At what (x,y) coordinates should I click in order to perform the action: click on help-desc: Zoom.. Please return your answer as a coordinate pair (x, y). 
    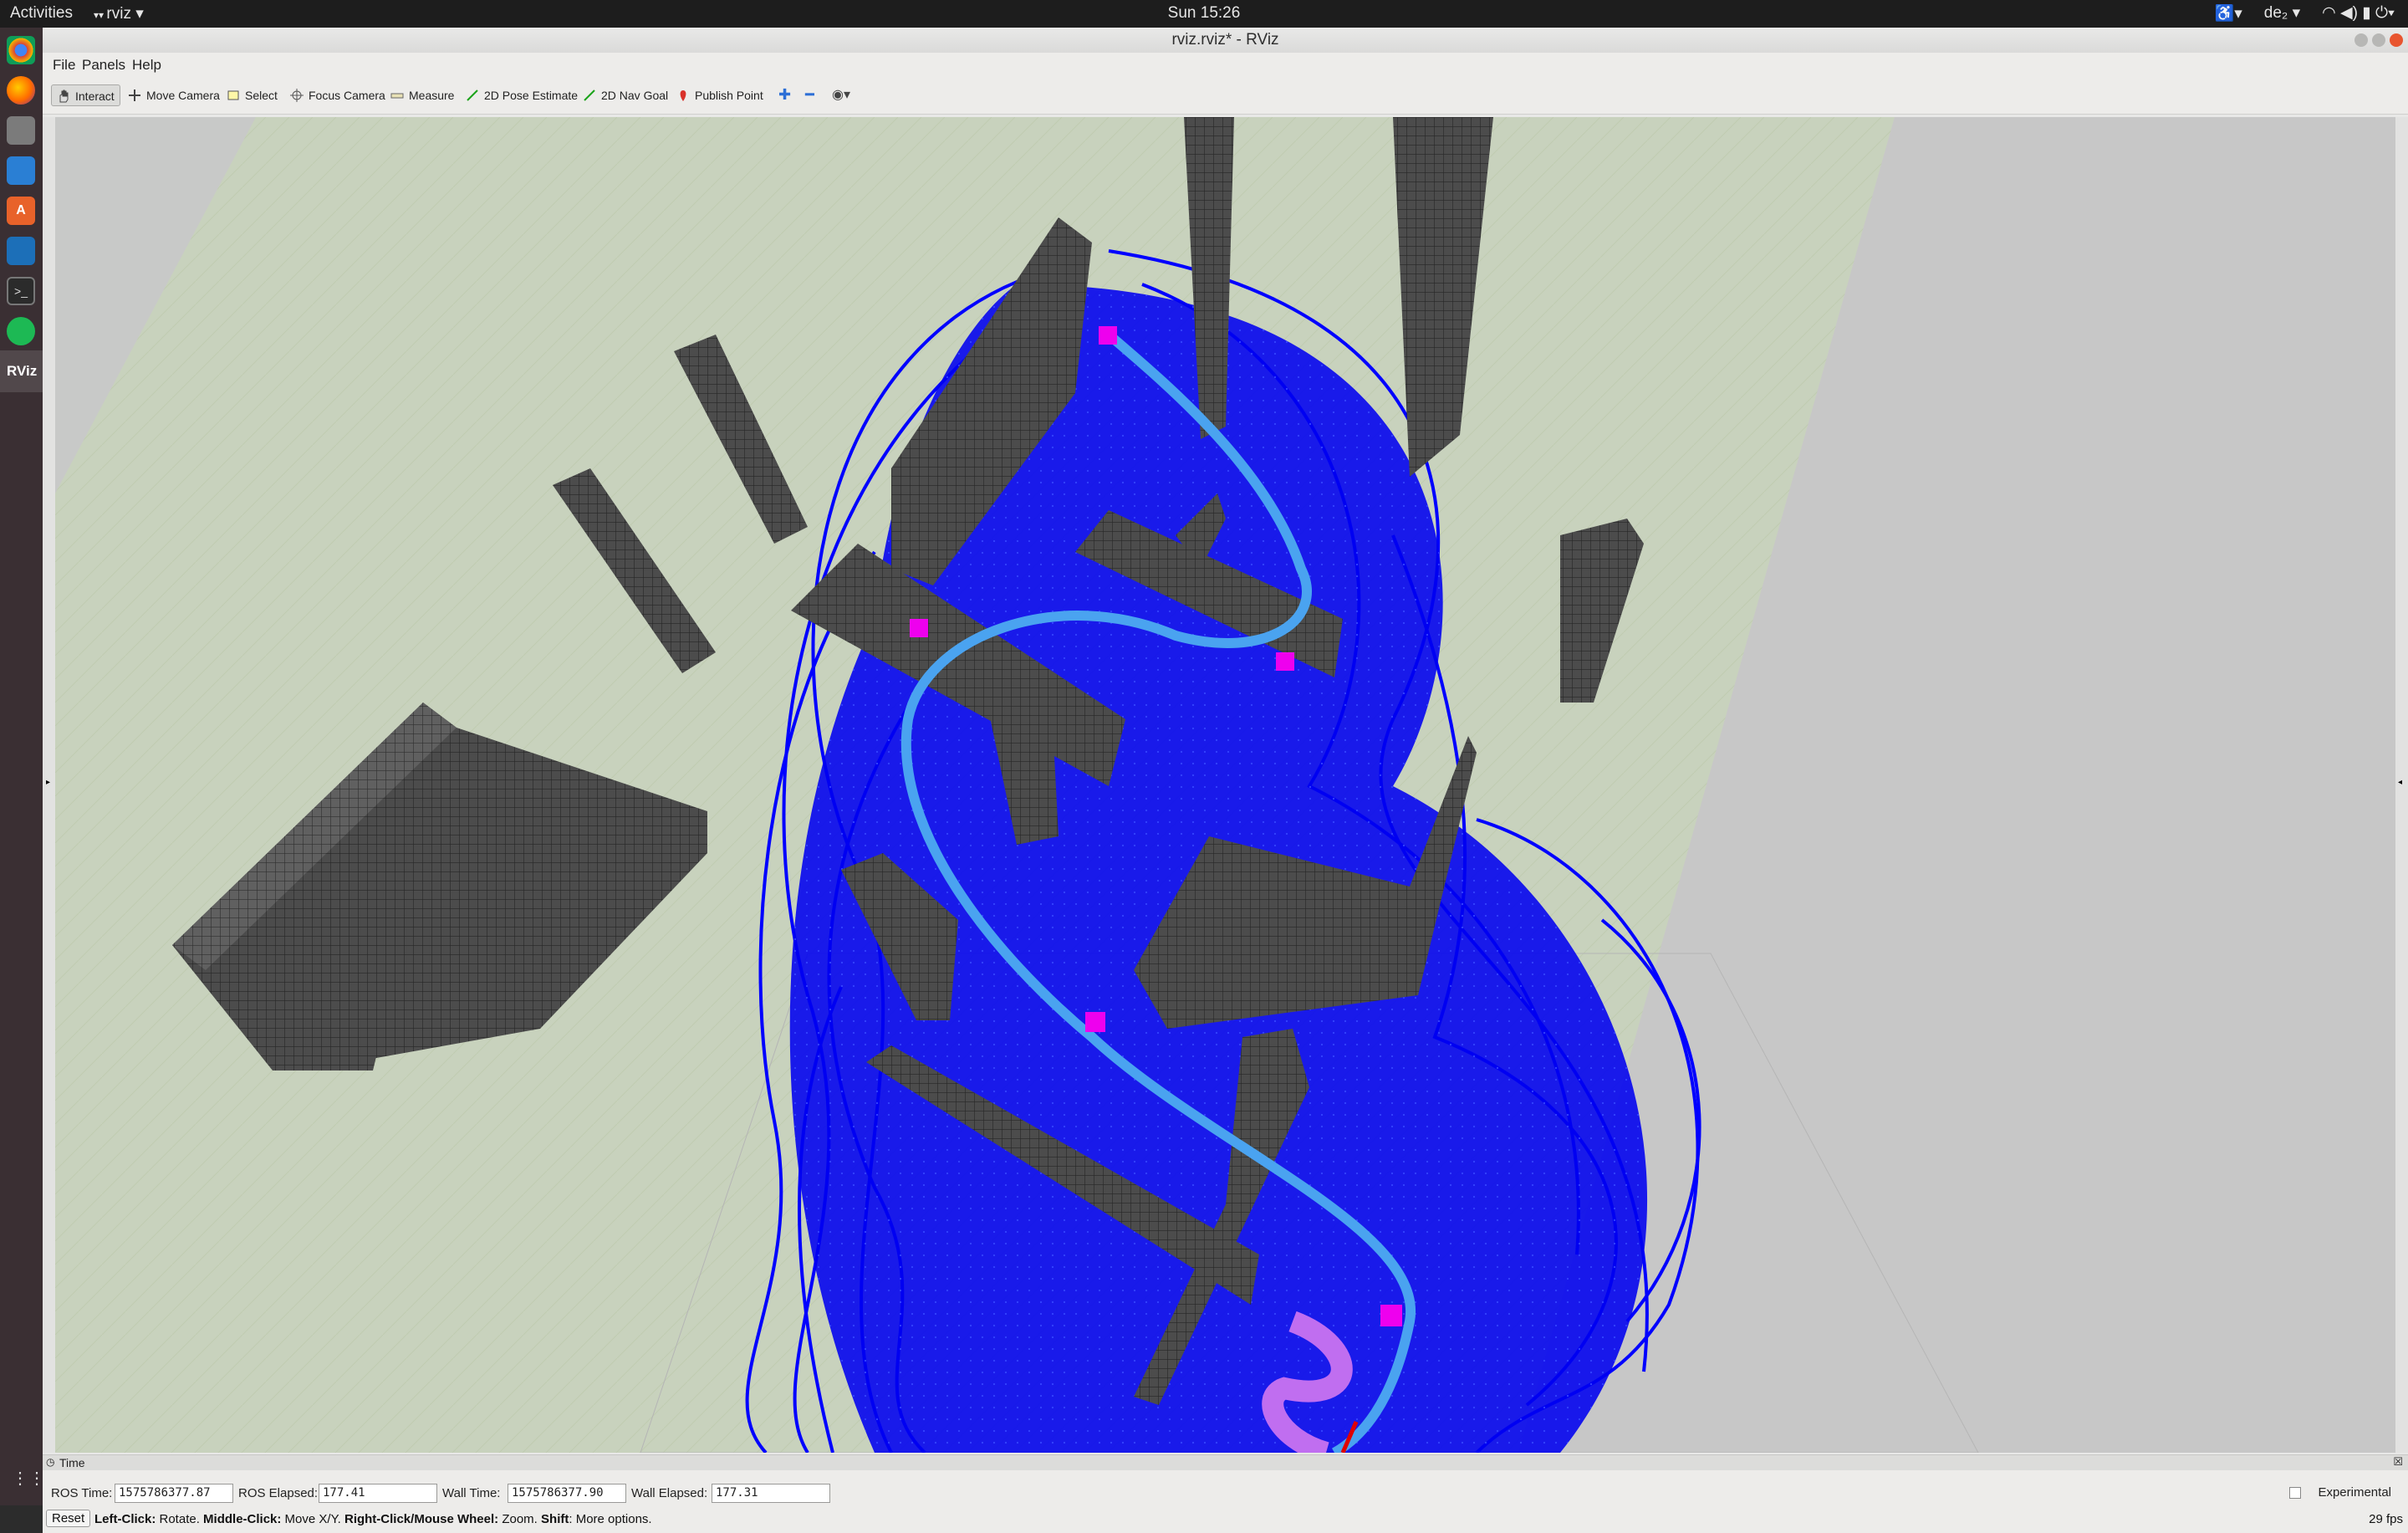
    Looking at the image, I should click on (520, 1519).